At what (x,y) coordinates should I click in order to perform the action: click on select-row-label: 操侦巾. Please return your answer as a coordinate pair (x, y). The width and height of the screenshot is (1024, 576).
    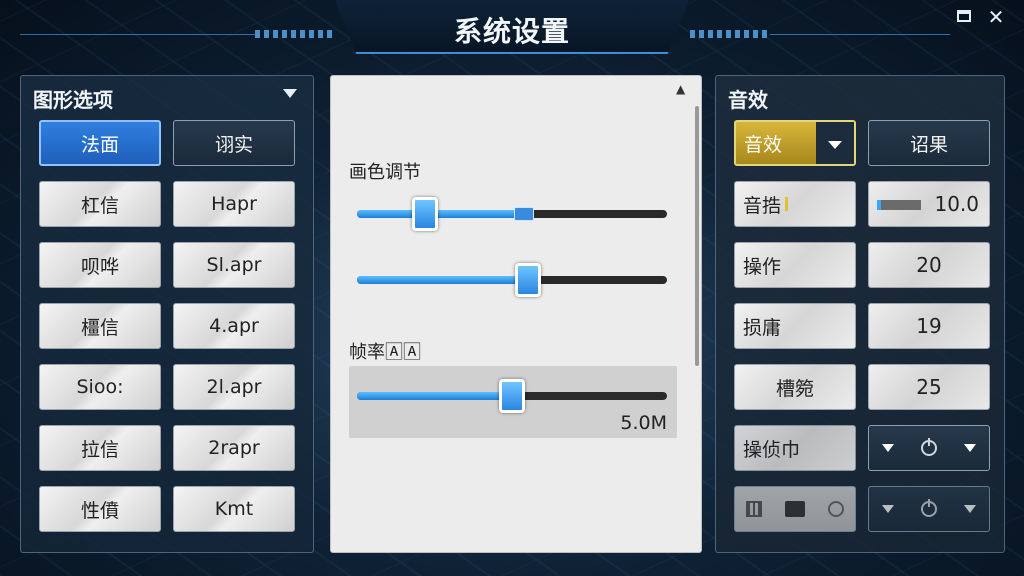
    Looking at the image, I should click on (772, 449).